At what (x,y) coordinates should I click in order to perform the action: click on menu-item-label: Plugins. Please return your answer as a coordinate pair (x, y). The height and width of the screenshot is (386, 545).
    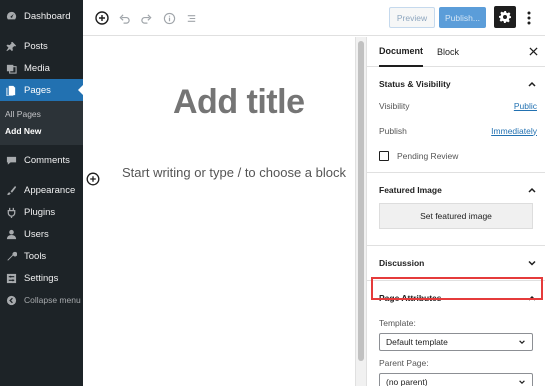
    Looking at the image, I should click on (40, 212).